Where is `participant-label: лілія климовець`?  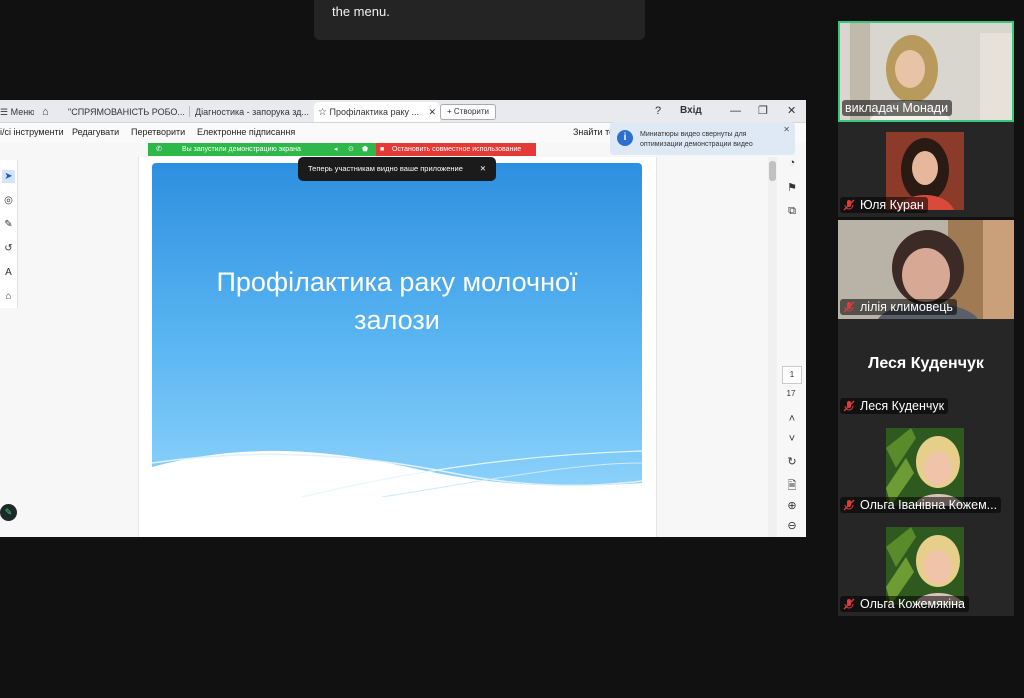
participant-label: лілія климовець is located at coordinates (898, 307).